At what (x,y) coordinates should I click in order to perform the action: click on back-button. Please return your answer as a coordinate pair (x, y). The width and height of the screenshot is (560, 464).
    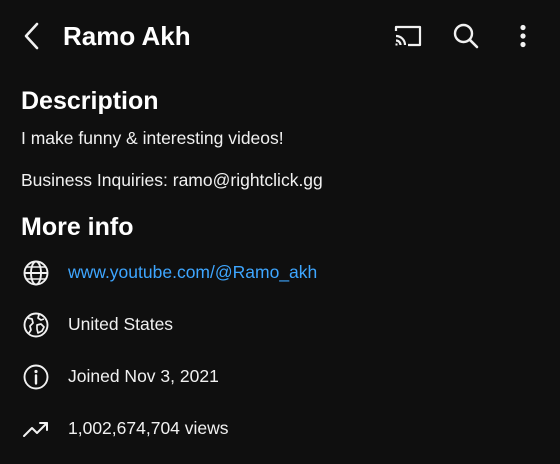
    Looking at the image, I should click on (32, 36).